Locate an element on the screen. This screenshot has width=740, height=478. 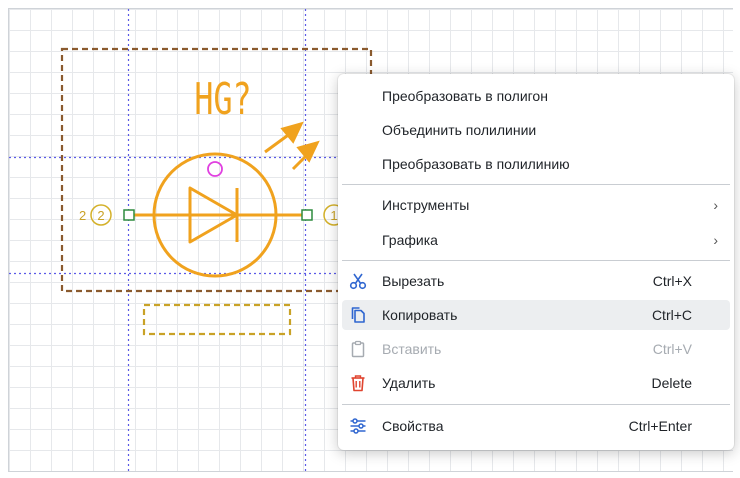
menu-item-merge-polylines: Объединить полилинии is located at coordinates (536, 130).